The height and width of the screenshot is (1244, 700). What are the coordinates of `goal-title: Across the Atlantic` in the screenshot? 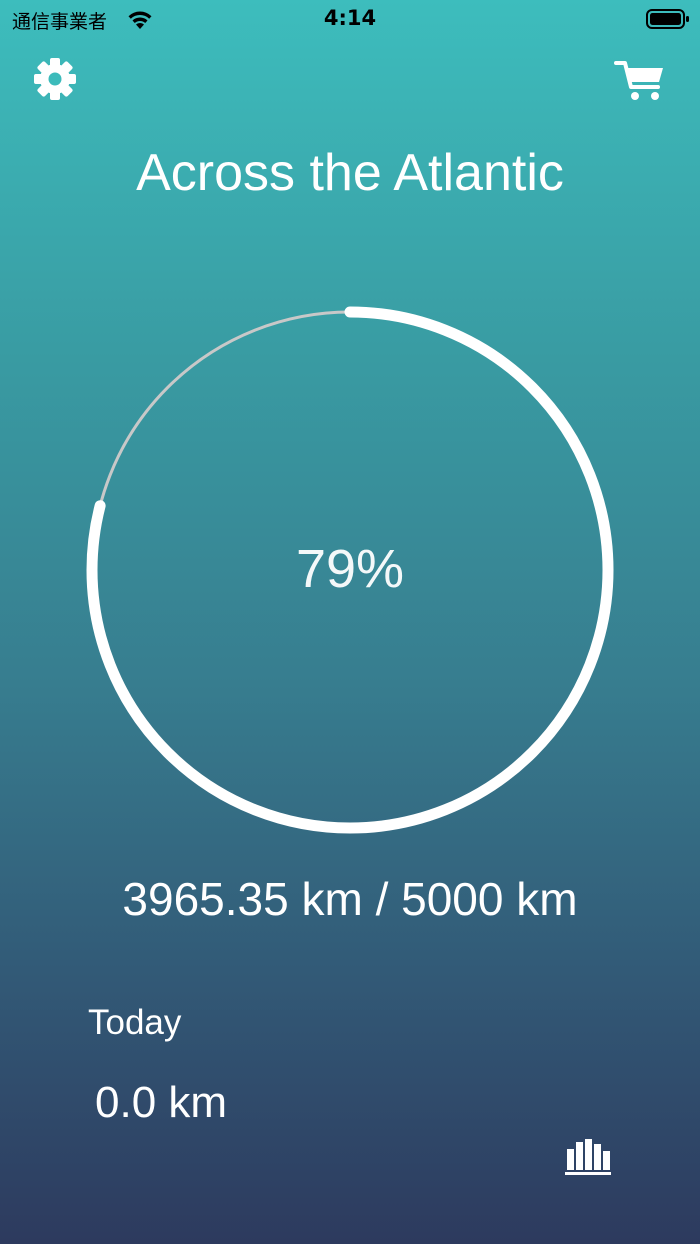 It's located at (350, 173).